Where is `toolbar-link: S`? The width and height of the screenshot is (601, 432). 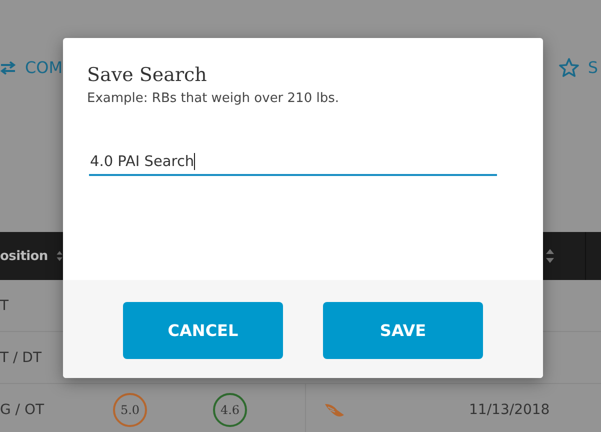
toolbar-link: S is located at coordinates (593, 67).